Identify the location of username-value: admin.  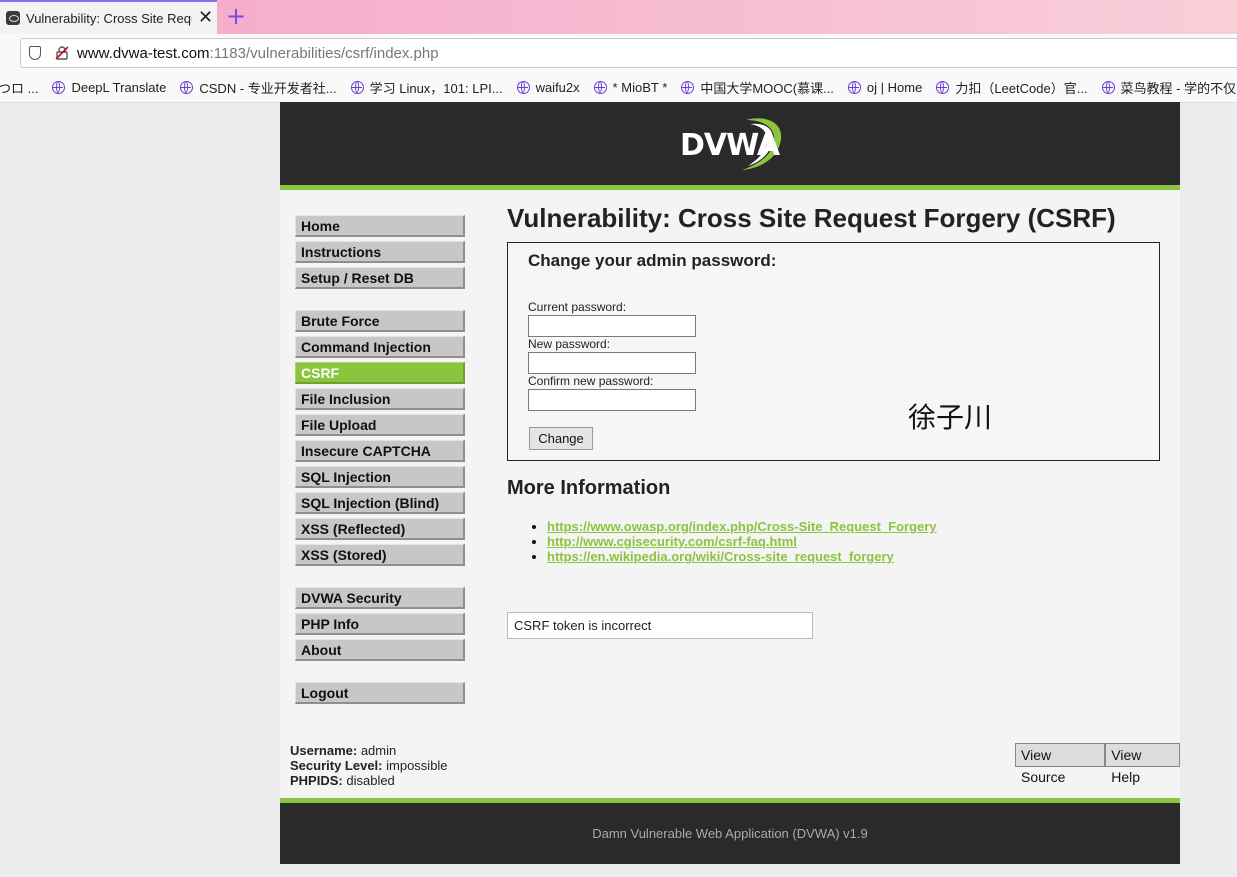
(378, 750).